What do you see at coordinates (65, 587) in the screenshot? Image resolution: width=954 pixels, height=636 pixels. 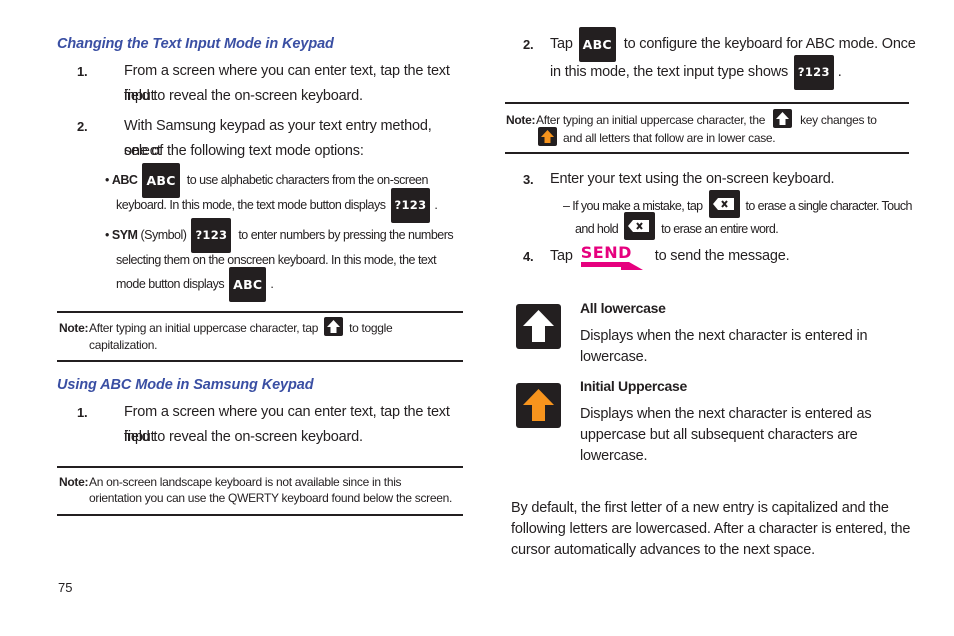 I see `page-number: 75` at bounding box center [65, 587].